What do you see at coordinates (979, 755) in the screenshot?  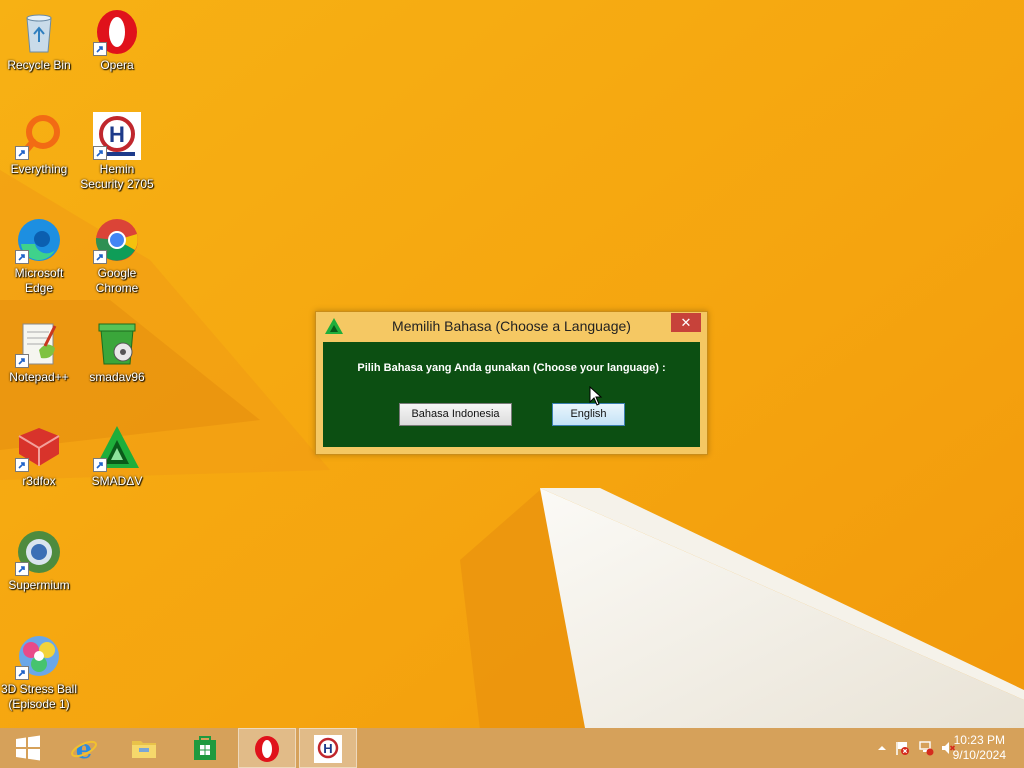 I see `clock-date: 9/10/2024` at bounding box center [979, 755].